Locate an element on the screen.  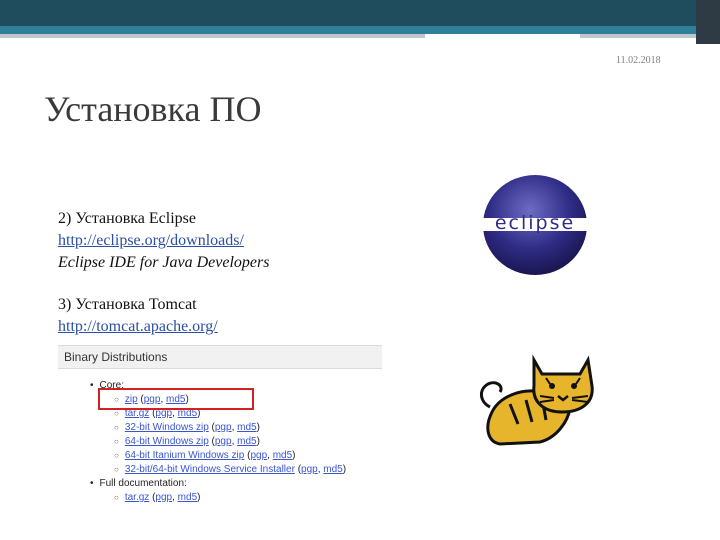
download-link: 32-bit/64-bit Windows Service Installer is located at coordinates (210, 469).